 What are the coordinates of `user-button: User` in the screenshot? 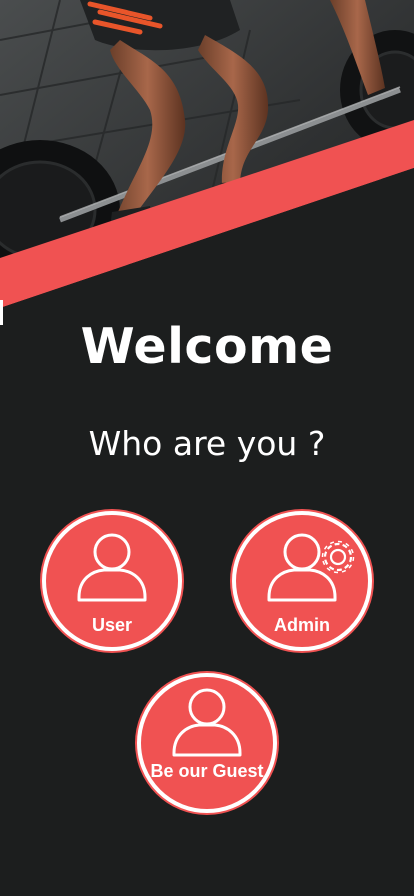 It's located at (112, 581).